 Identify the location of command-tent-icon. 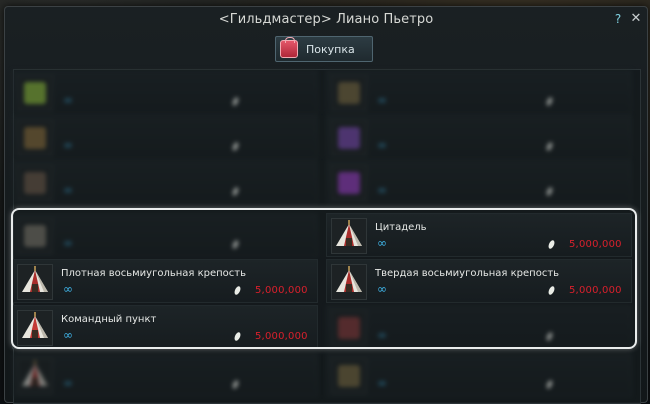
(35, 328).